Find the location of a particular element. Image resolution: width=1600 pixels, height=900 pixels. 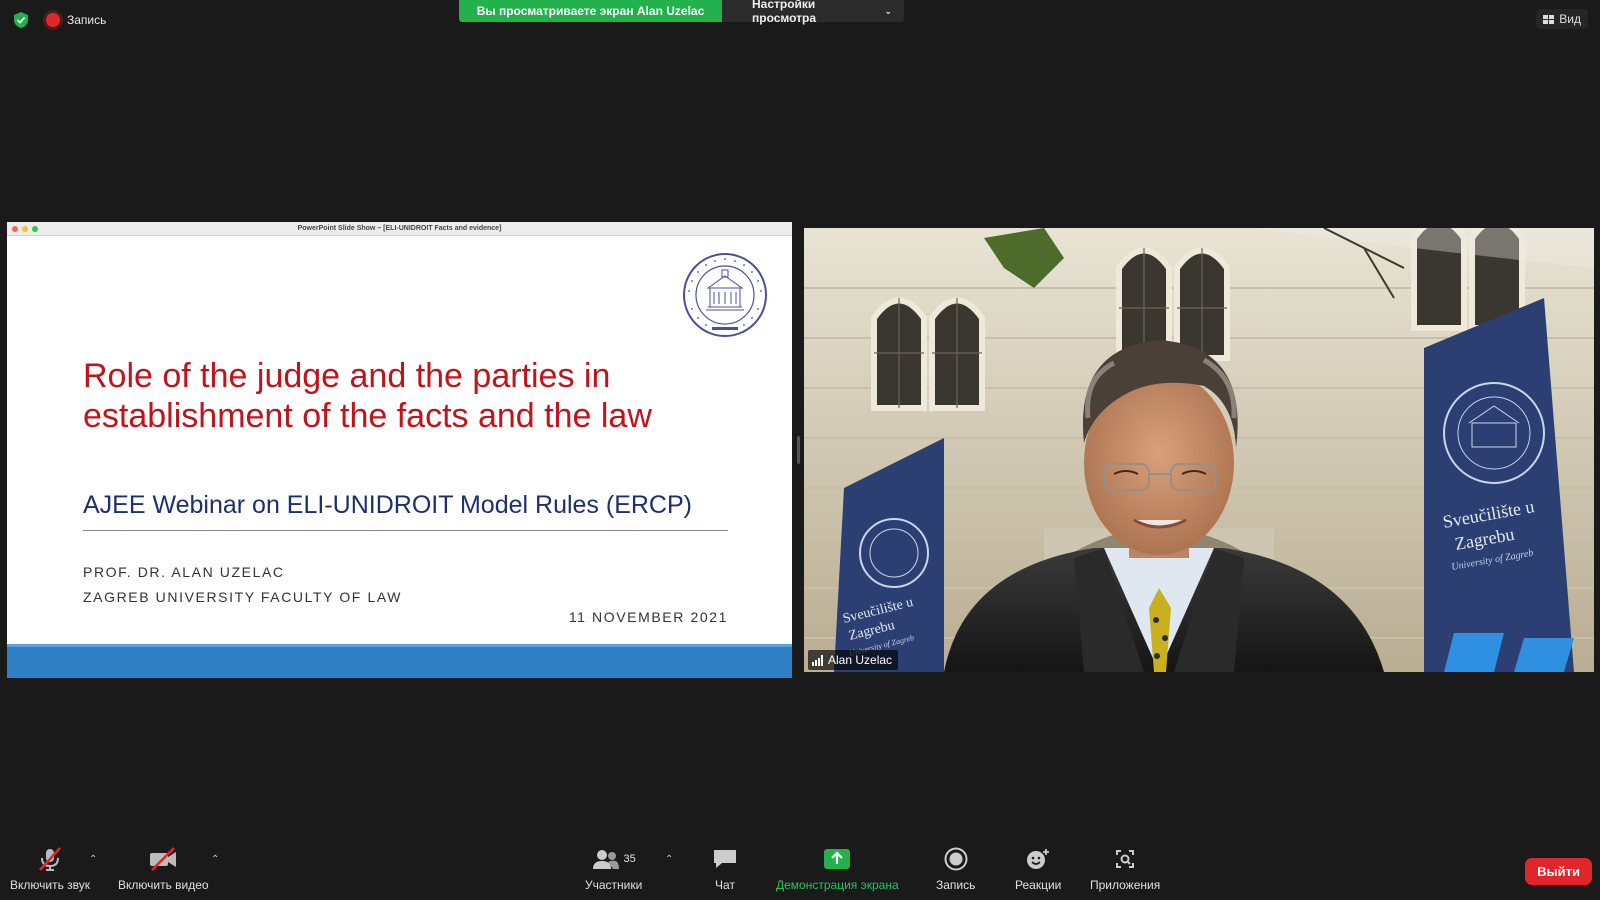

participant-name-tag: Alan Uzelac is located at coordinates (853, 660).